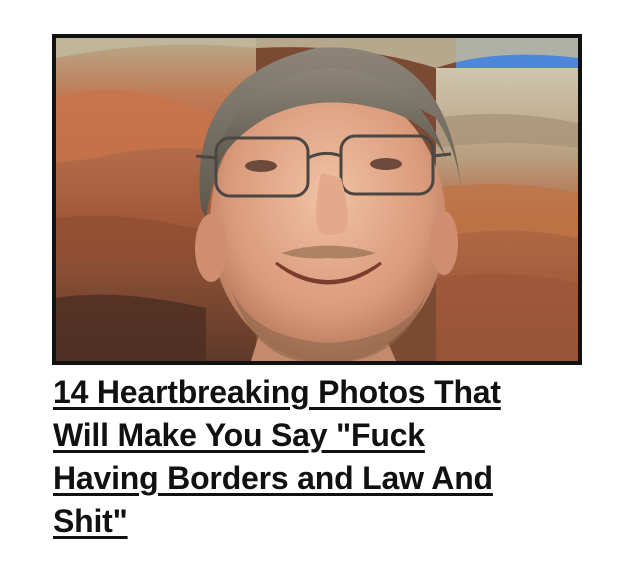 The height and width of the screenshot is (566, 634). I want to click on headline-line-4: Shit", so click(90, 521).